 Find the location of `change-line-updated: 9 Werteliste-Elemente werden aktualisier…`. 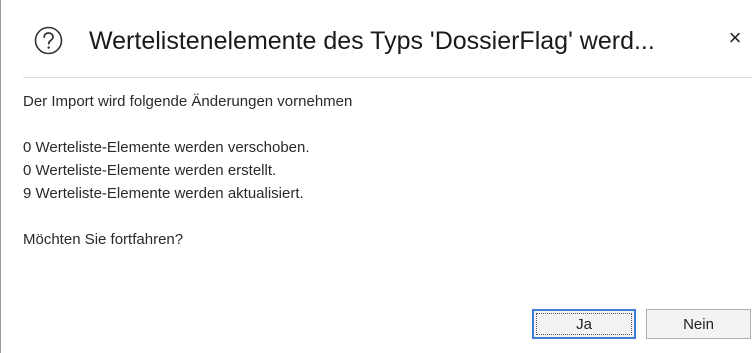

change-line-updated: 9 Werteliste-Elemente werden aktualisier… is located at coordinates (163, 193).